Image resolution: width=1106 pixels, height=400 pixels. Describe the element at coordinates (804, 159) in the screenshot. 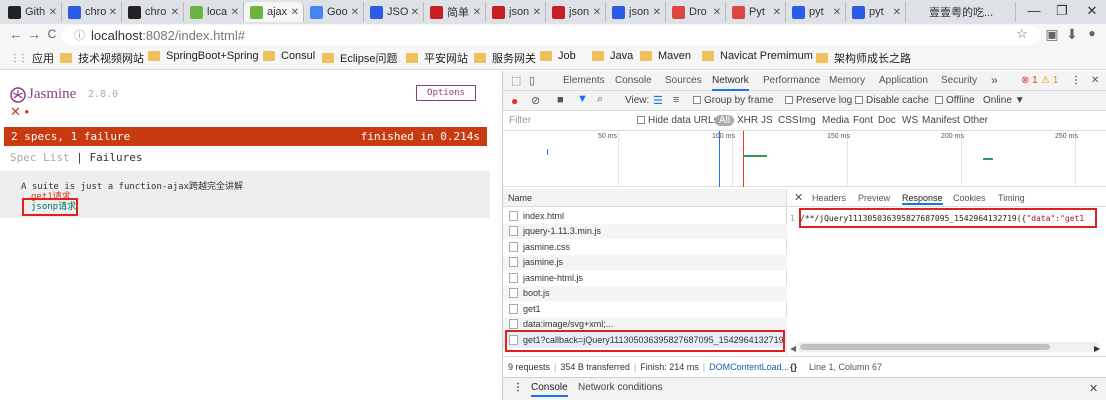

I see `network-overview-timeline: 50 ms 100 ms 150 ms 200 ms 250 ms` at that location.